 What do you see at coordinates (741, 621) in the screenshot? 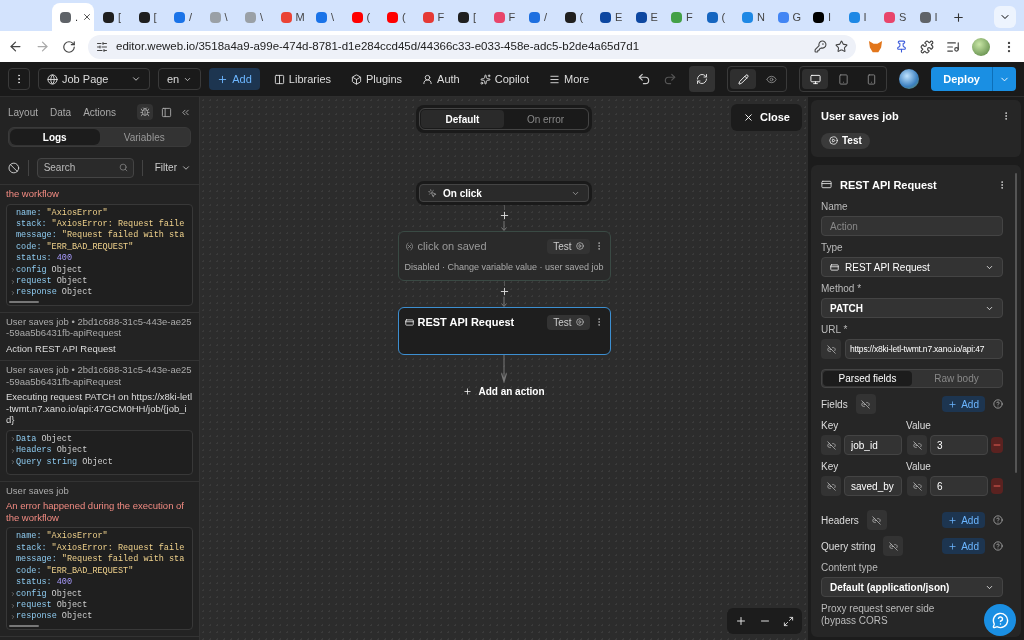
I see `zoom-in-button` at bounding box center [741, 621].